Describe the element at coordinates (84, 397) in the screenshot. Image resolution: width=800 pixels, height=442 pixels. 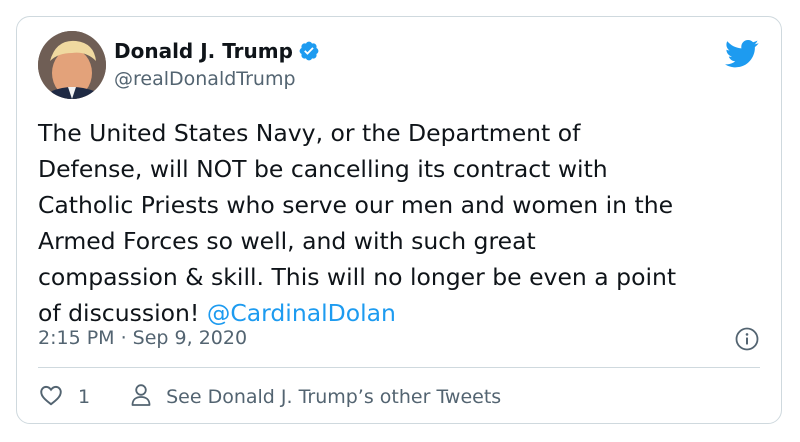
I see `like-count: 1` at that location.